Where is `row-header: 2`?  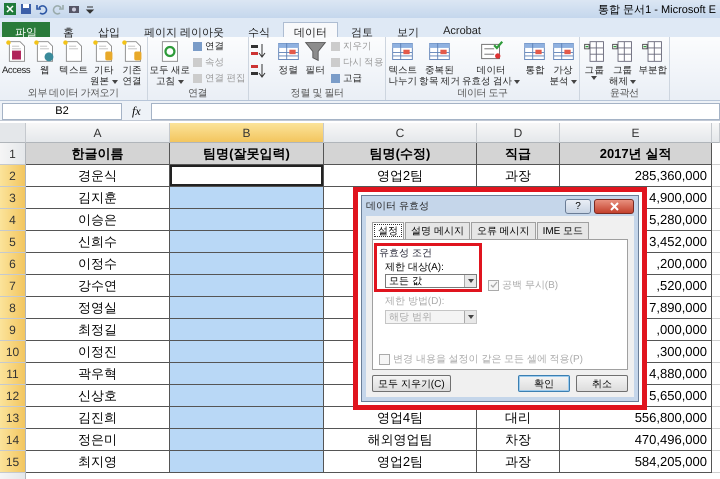 row-header: 2 is located at coordinates (13, 176).